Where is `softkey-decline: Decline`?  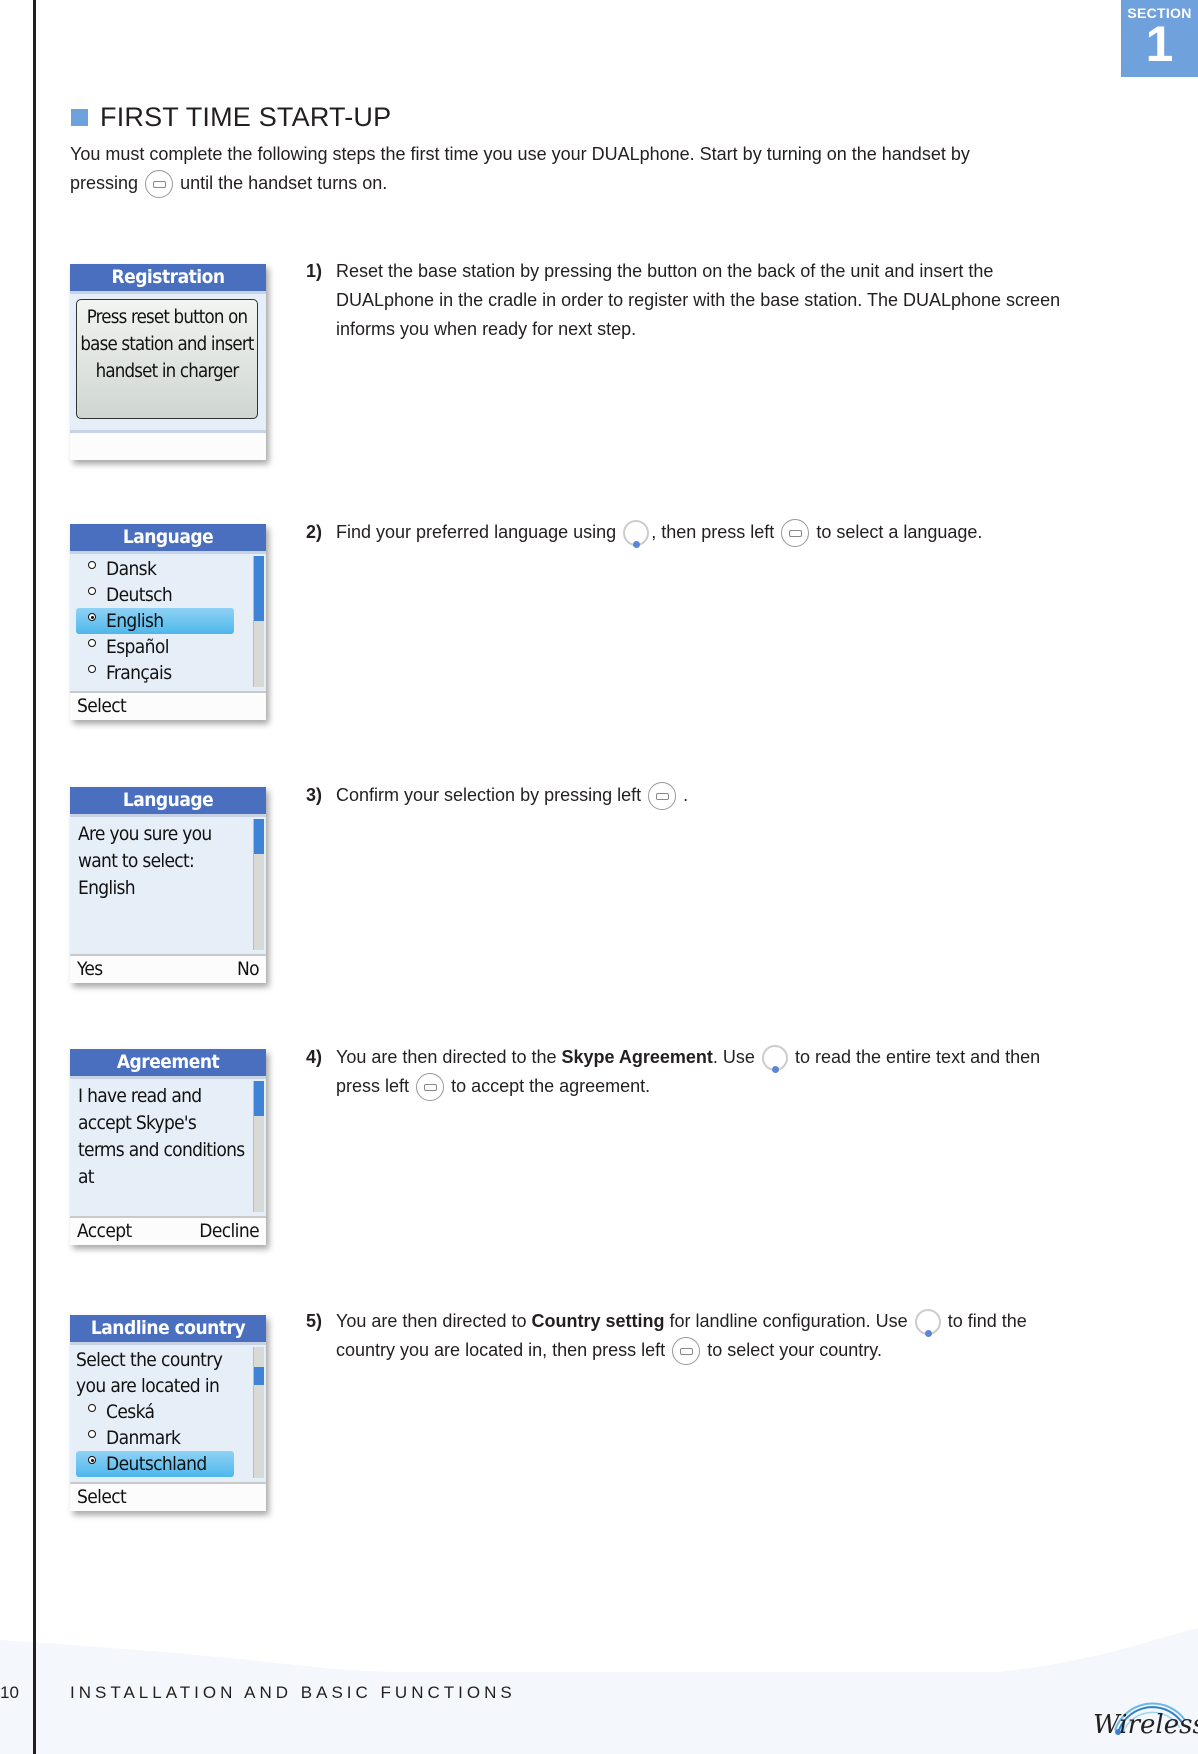 softkey-decline: Decline is located at coordinates (229, 1231).